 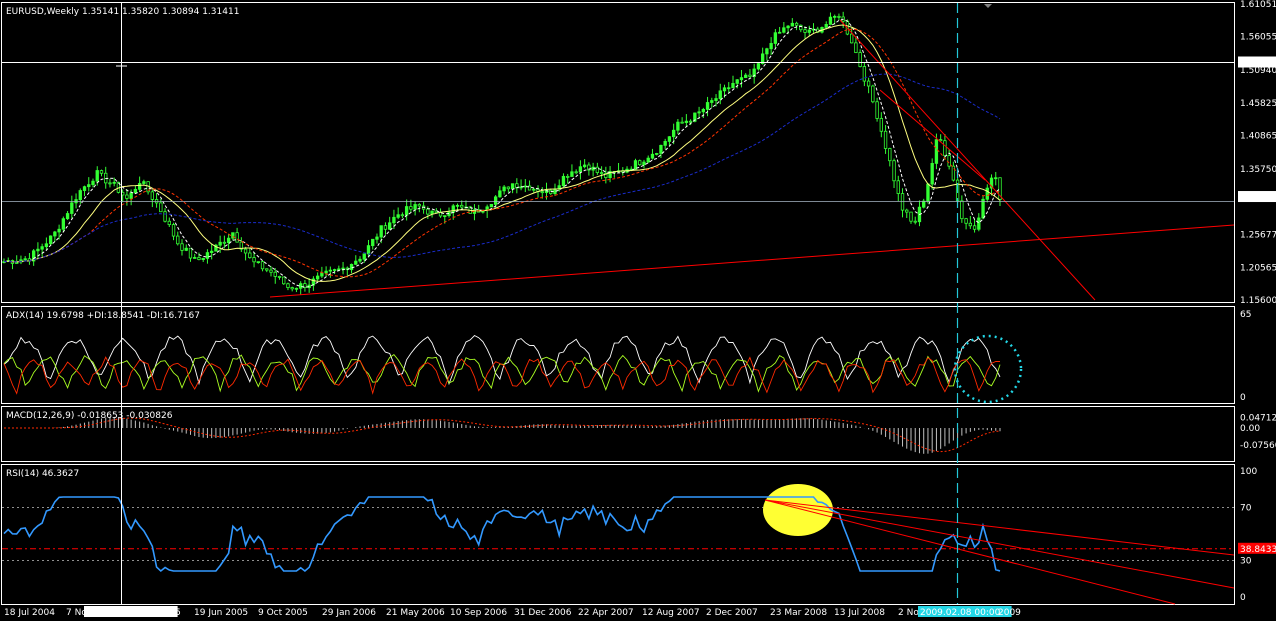 I want to click on time-tick-label: 2009, so click(x=1009, y=613).